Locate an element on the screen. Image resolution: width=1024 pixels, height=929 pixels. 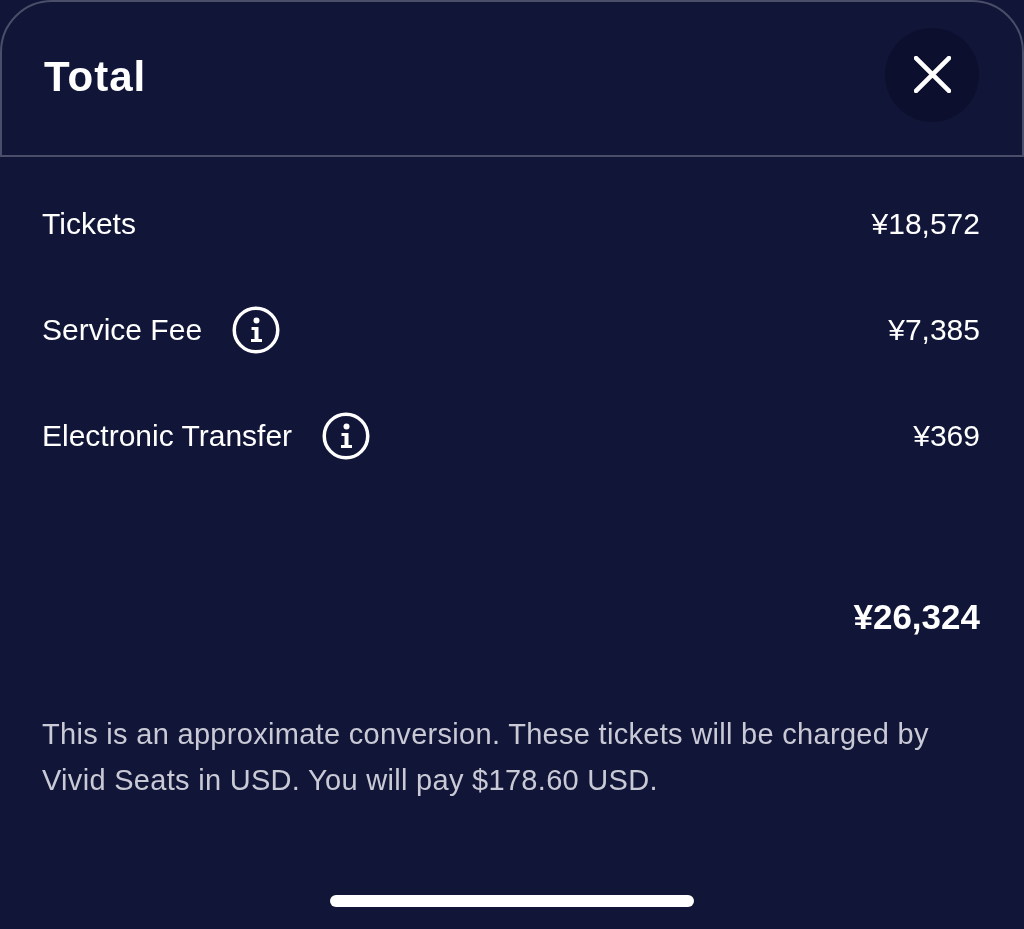
sheet-title: Total is located at coordinates (95, 76).